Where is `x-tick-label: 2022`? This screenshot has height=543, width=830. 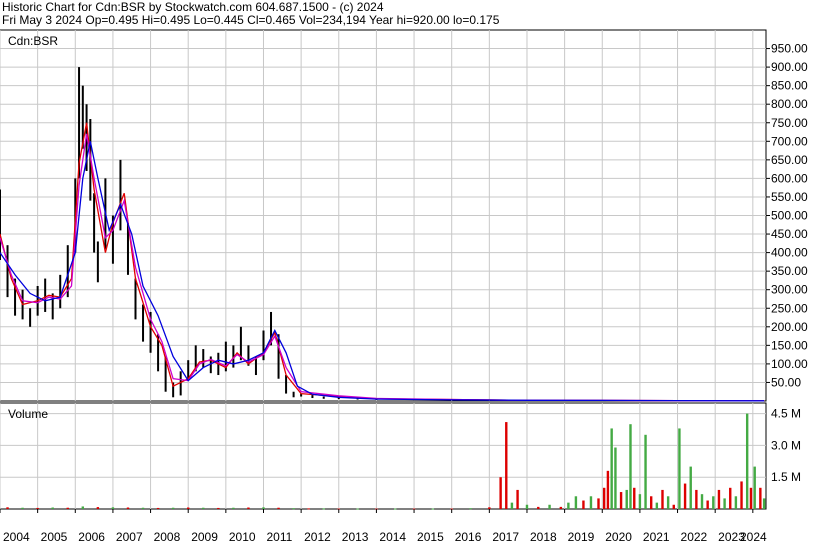 x-tick-label: 2022 is located at coordinates (694, 536).